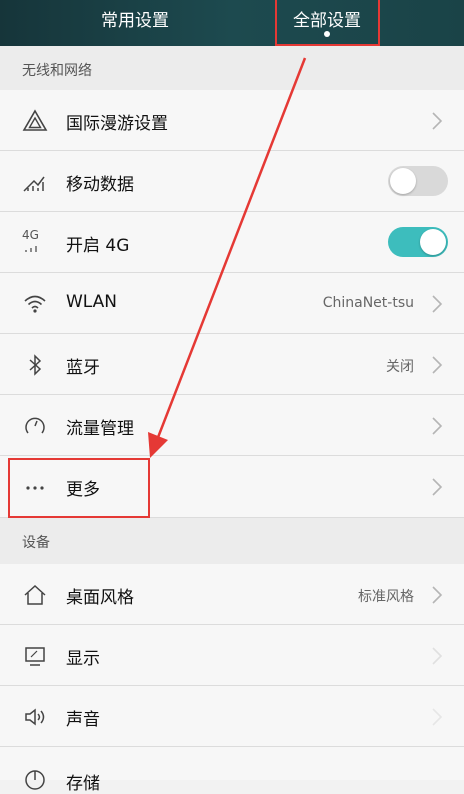 The width and height of the screenshot is (464, 794). Describe the element at coordinates (232, 68) in the screenshot. I see `section-header-wireless: 无线和网络` at that location.